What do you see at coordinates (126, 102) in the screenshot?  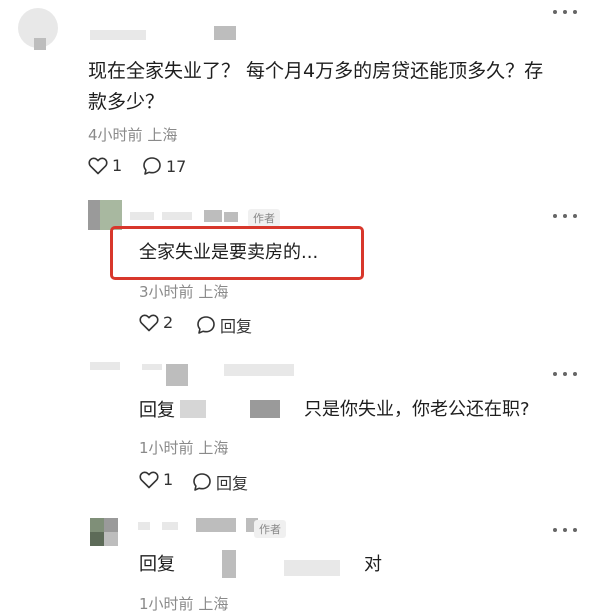 I see `comment-text-line2: 款多少？` at bounding box center [126, 102].